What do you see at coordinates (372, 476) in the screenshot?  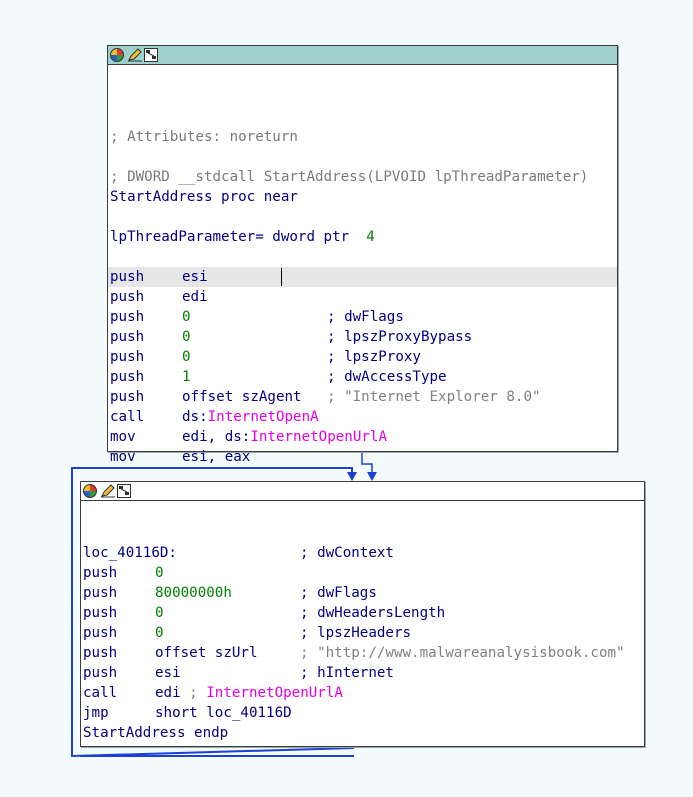 I see `edge-arrowhead-right` at bounding box center [372, 476].